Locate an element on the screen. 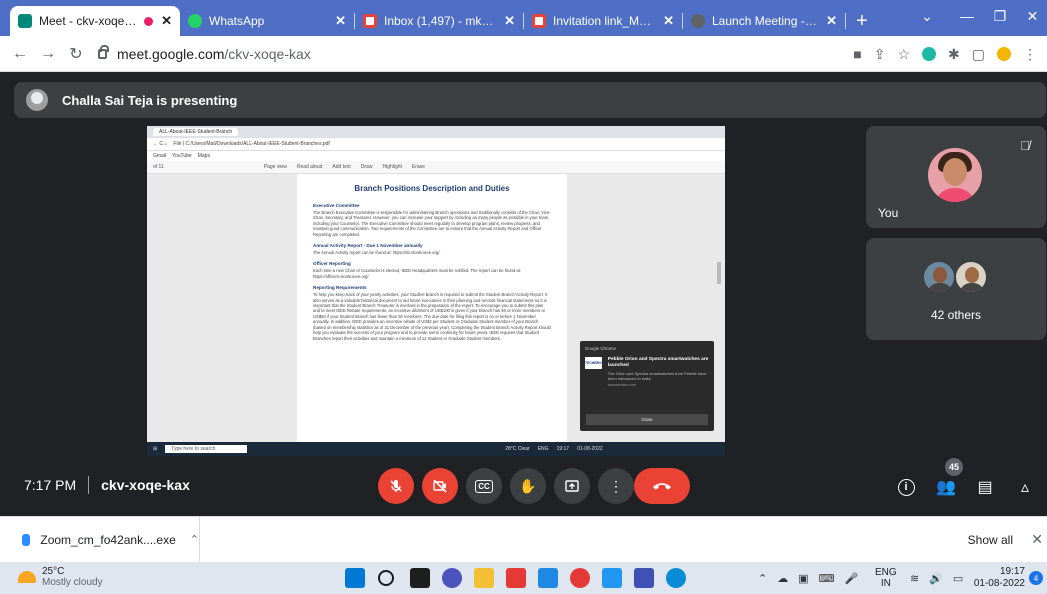  pdf-tool: Page view is located at coordinates (275, 167).